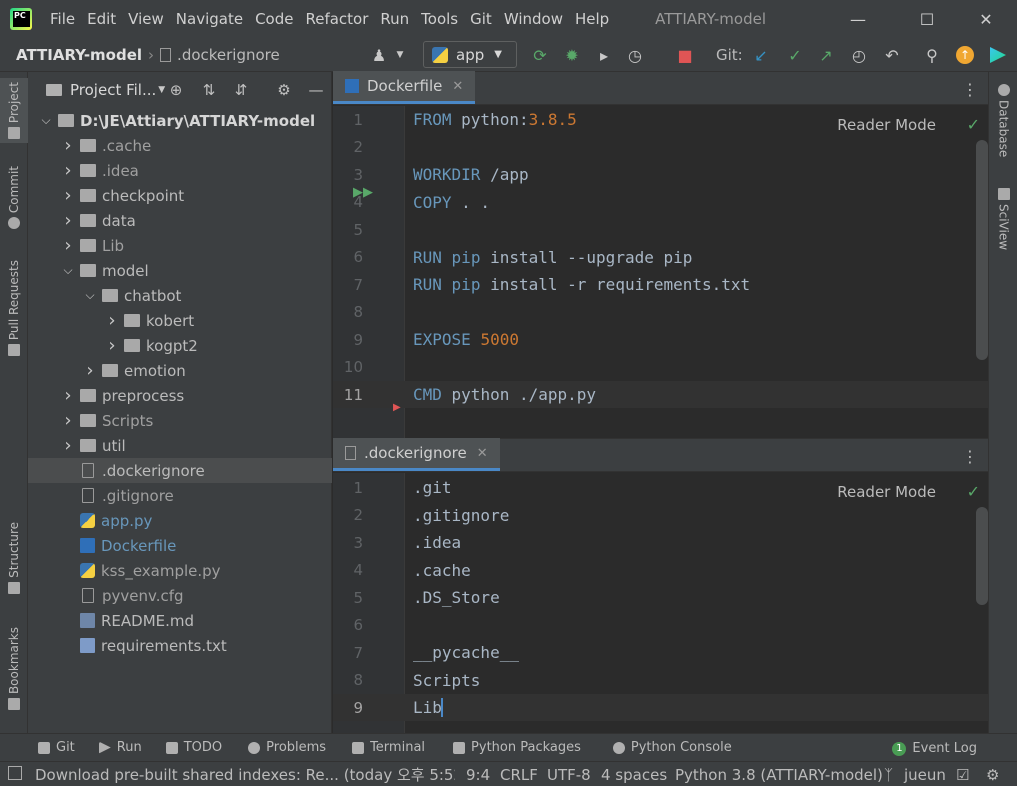 This screenshot has width=1017, height=786. Describe the element at coordinates (660, 515) in the screenshot. I see `code-line: 2 .gitignore` at that location.